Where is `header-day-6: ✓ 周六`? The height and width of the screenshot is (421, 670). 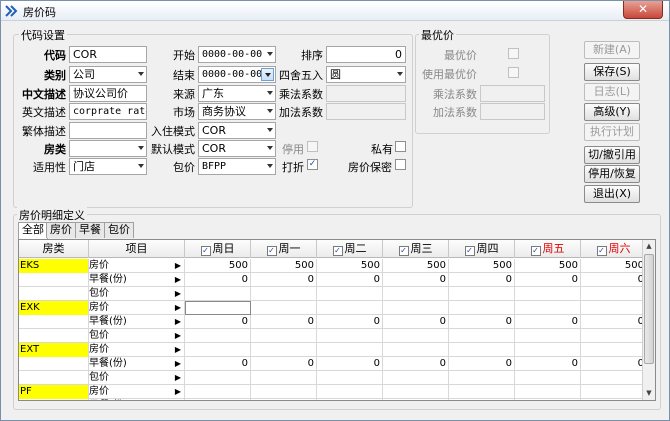
header-day-6: ✓ 周六 is located at coordinates (614, 249).